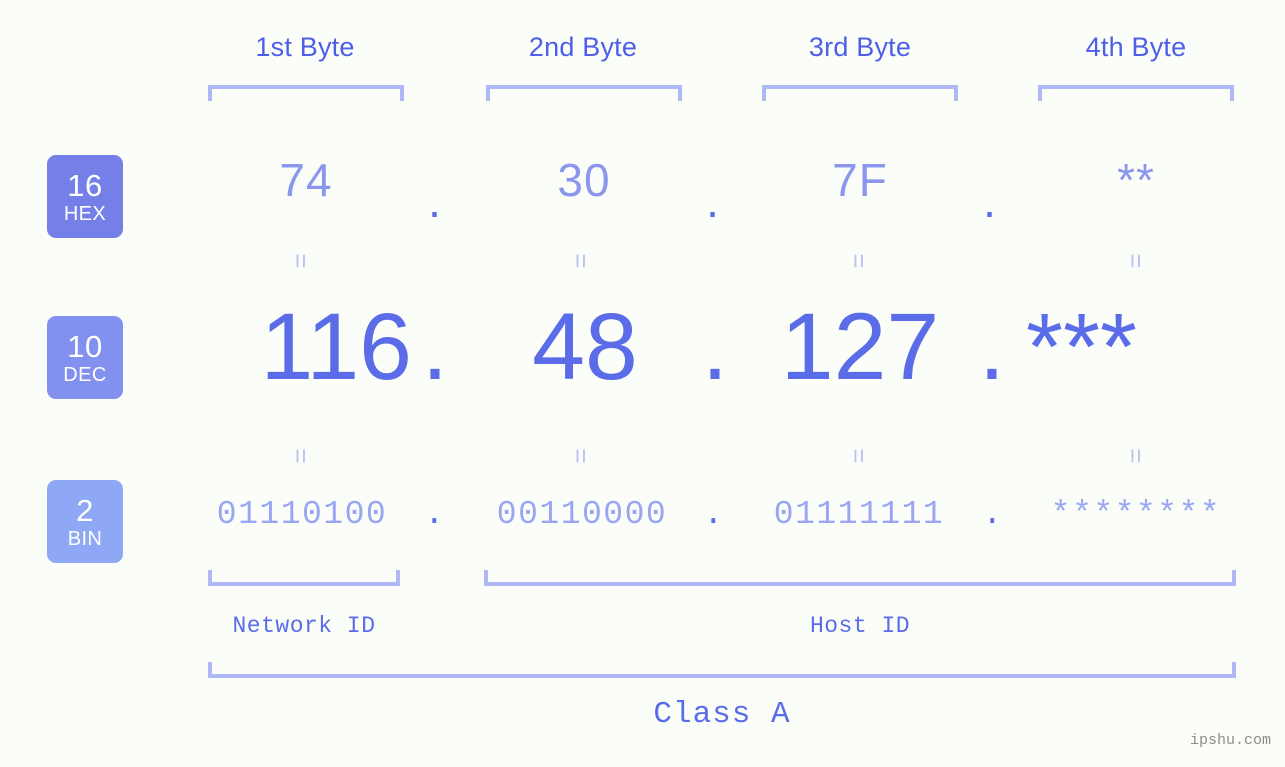 The width and height of the screenshot is (1285, 767). Describe the element at coordinates (1136, 180) in the screenshot. I see `hex-byte-4: **` at that location.